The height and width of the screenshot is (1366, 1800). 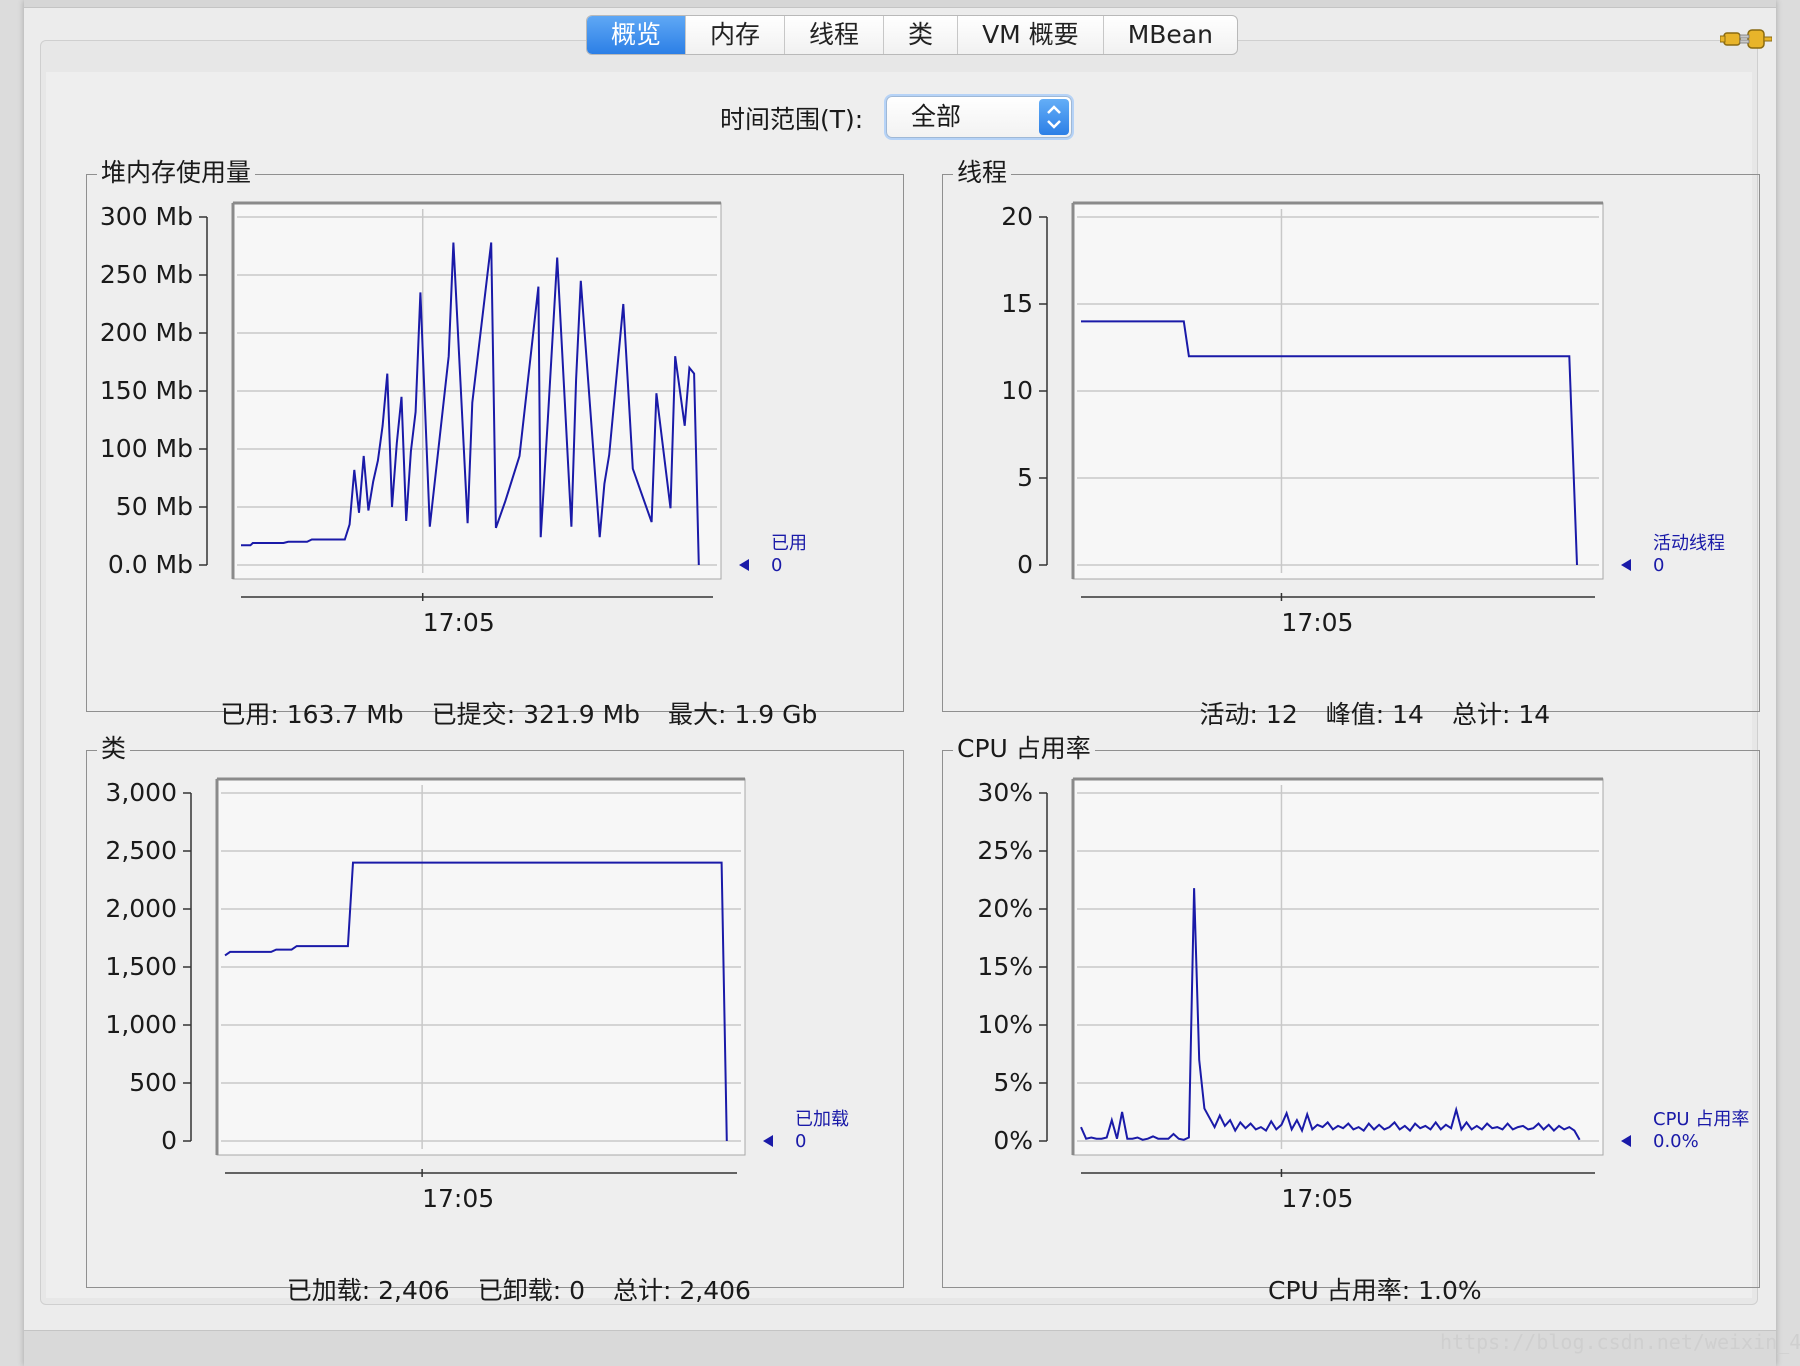 What do you see at coordinates (1031, 35) in the screenshot?
I see `tab-vm-summary: VM 概要` at bounding box center [1031, 35].